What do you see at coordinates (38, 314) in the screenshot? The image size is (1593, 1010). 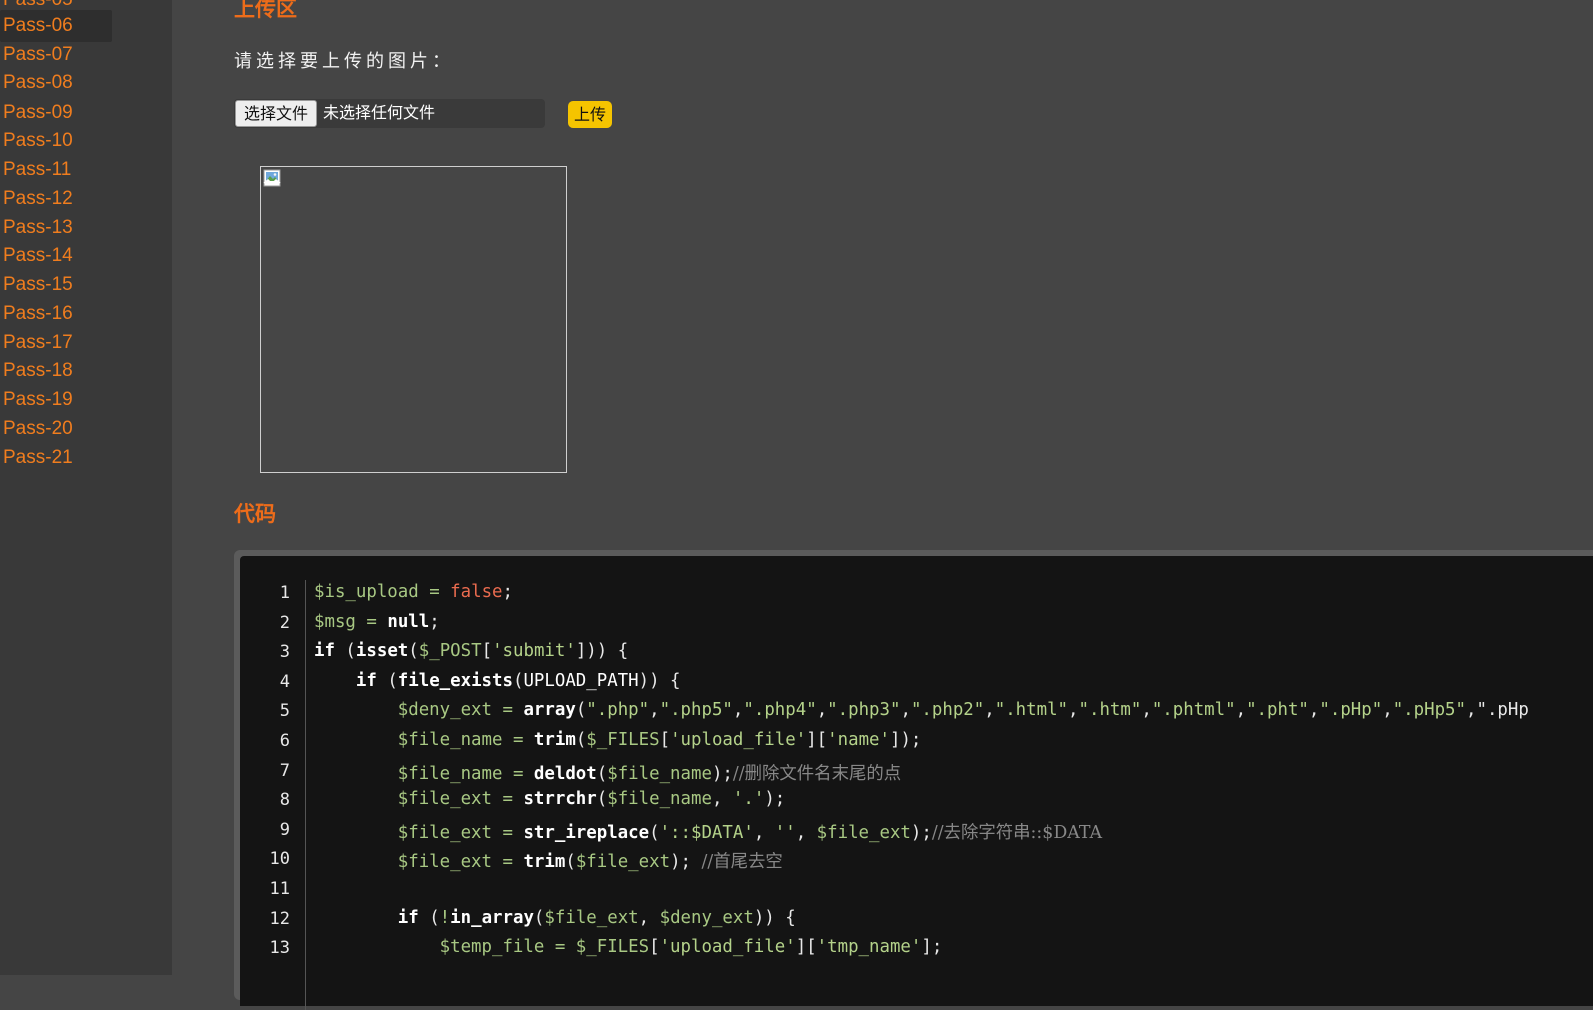 I see `sidebar-item-pass-16: Pass-16` at bounding box center [38, 314].